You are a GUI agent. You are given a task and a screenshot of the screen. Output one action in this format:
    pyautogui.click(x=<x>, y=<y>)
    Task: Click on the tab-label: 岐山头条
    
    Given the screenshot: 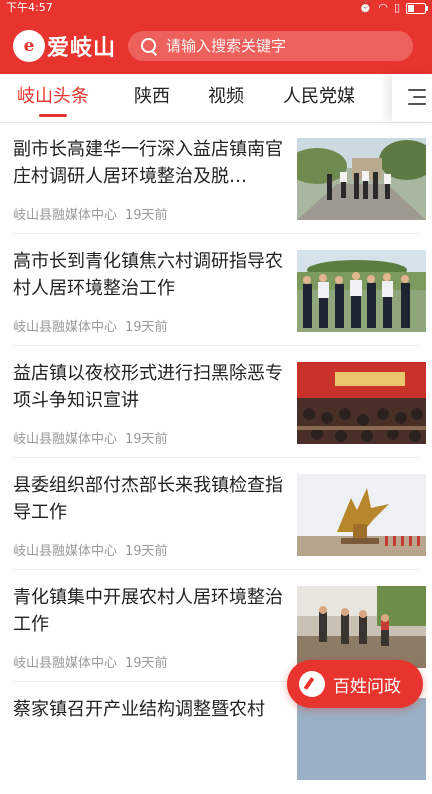 What is the action you would take?
    pyautogui.click(x=53, y=96)
    